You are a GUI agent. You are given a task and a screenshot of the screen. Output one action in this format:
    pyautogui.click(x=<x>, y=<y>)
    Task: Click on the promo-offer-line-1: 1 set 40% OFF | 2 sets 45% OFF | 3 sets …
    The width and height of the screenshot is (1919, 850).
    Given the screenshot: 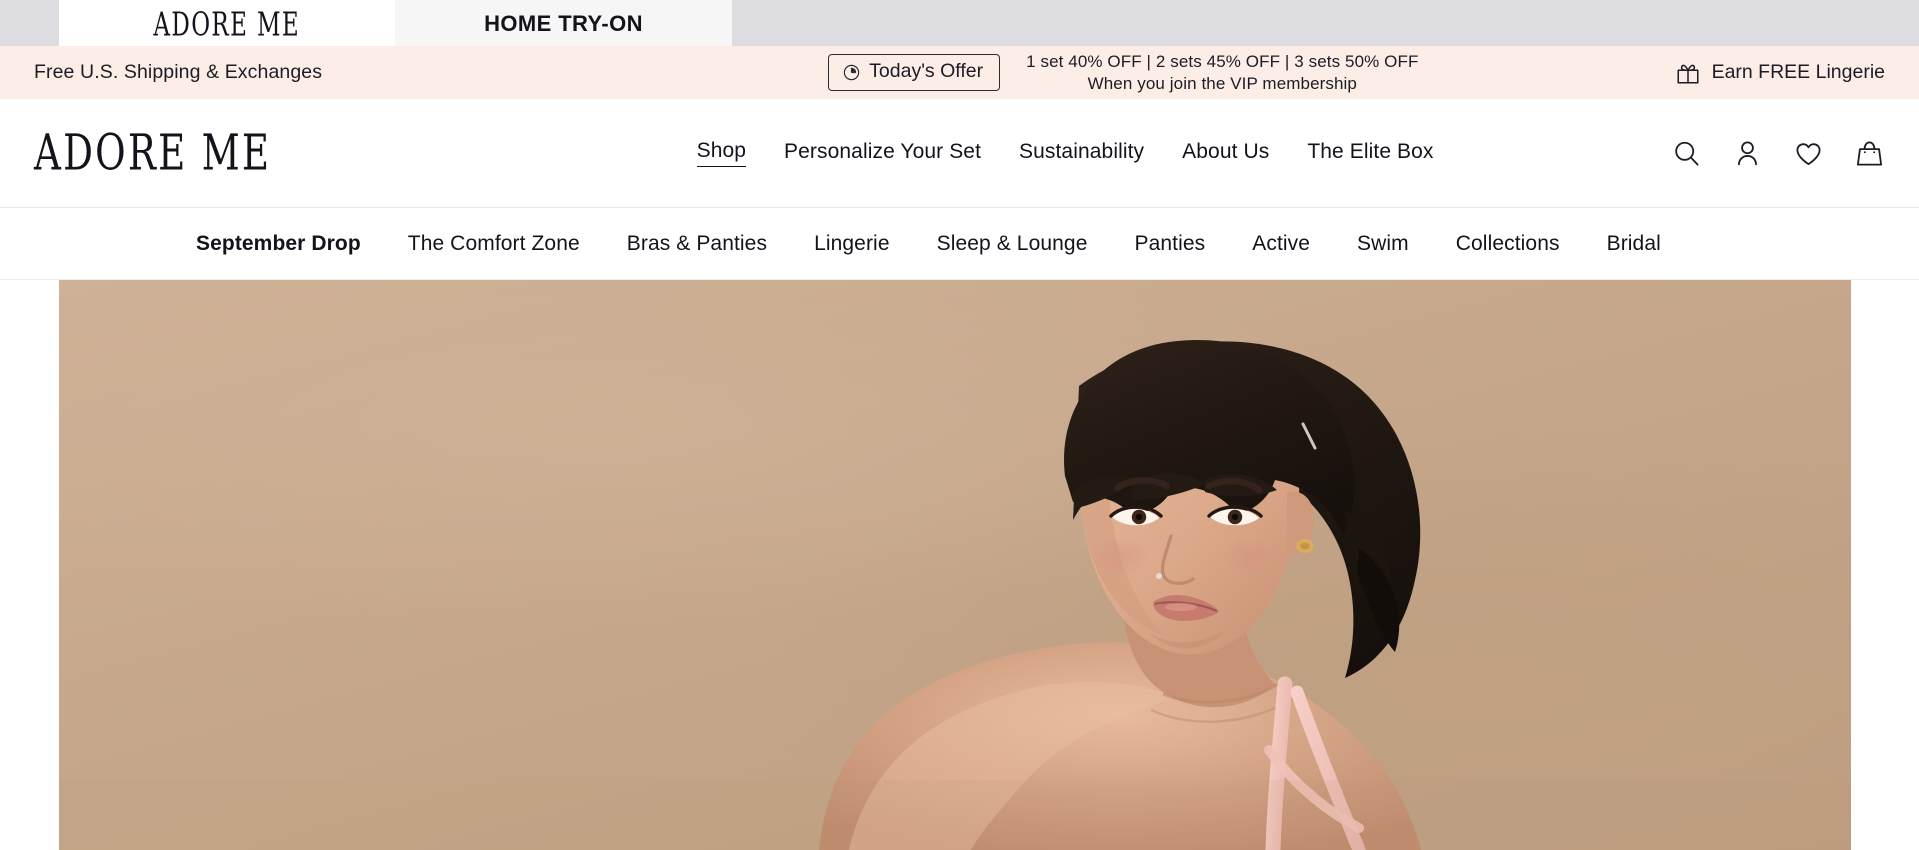 What is the action you would take?
    pyautogui.click(x=1222, y=61)
    